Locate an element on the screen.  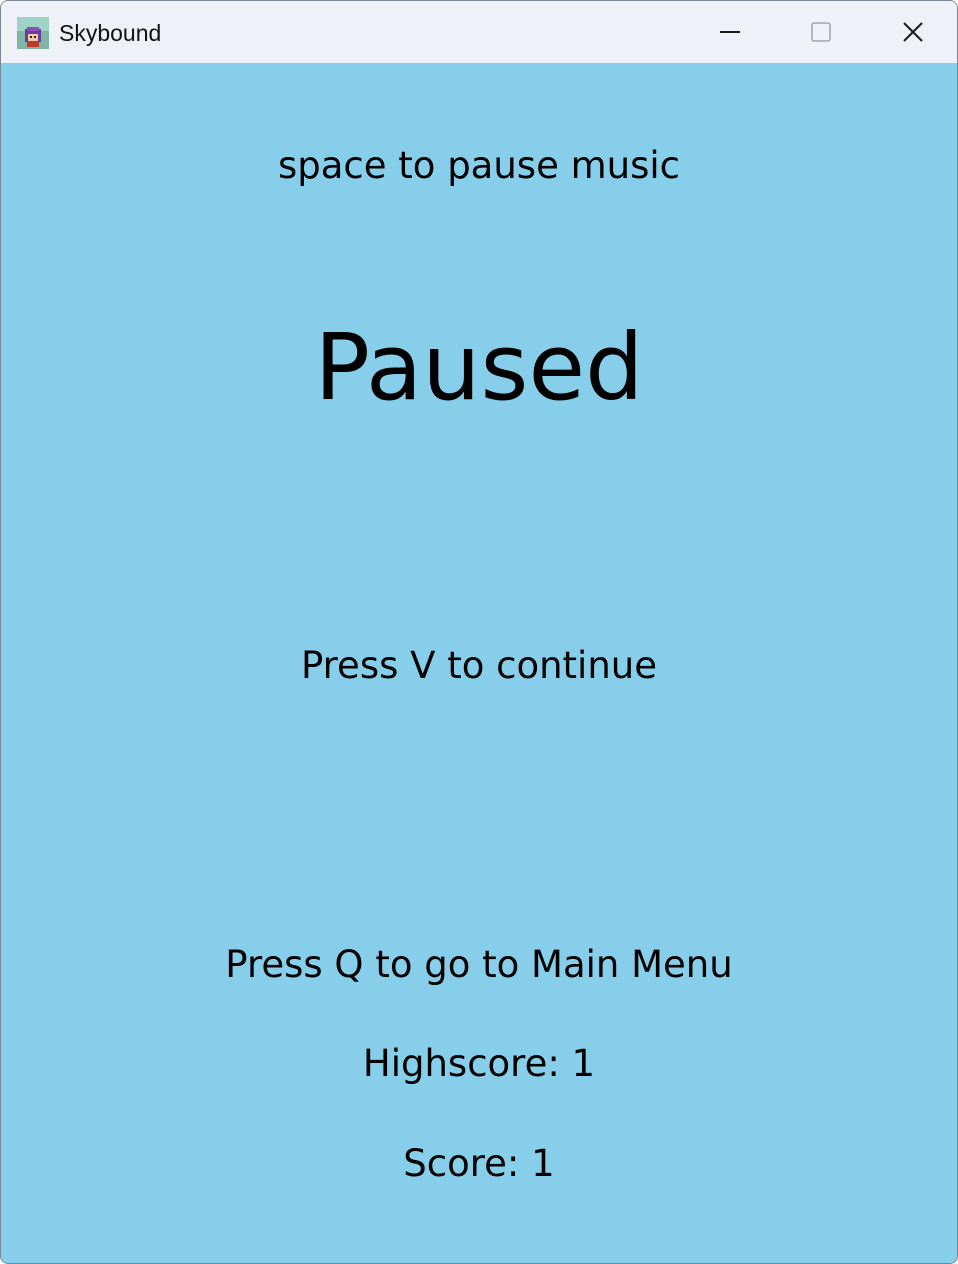
maximize-icon is located at coordinates (821, 32).